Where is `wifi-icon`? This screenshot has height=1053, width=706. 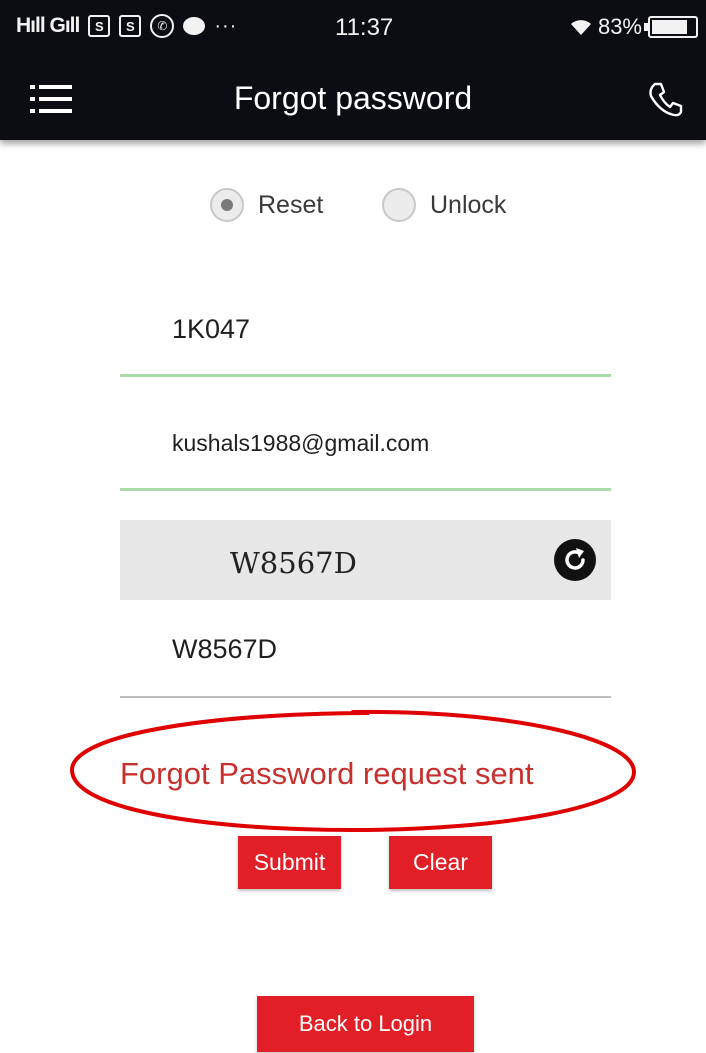 wifi-icon is located at coordinates (580, 27).